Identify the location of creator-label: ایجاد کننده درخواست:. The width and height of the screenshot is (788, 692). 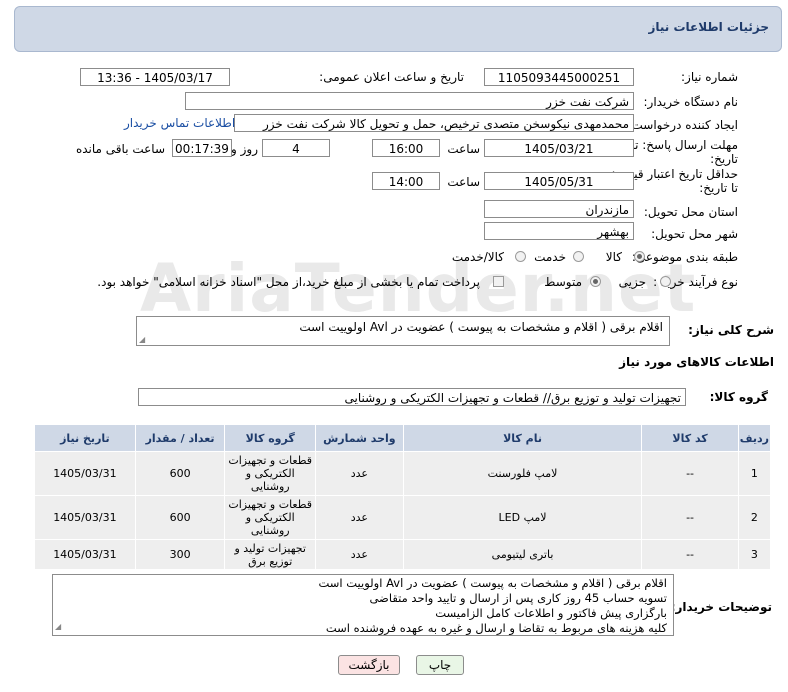
(682, 125).